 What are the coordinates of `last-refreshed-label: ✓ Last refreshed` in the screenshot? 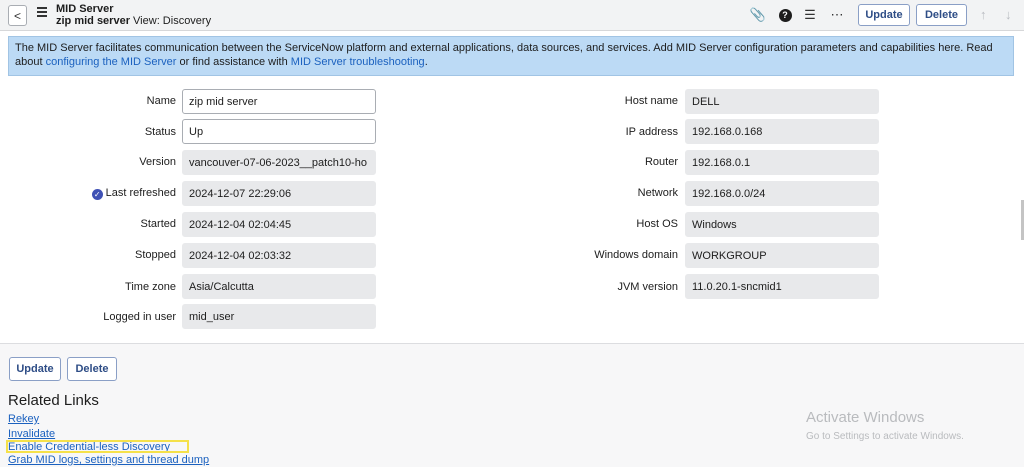 It's located at (118, 193).